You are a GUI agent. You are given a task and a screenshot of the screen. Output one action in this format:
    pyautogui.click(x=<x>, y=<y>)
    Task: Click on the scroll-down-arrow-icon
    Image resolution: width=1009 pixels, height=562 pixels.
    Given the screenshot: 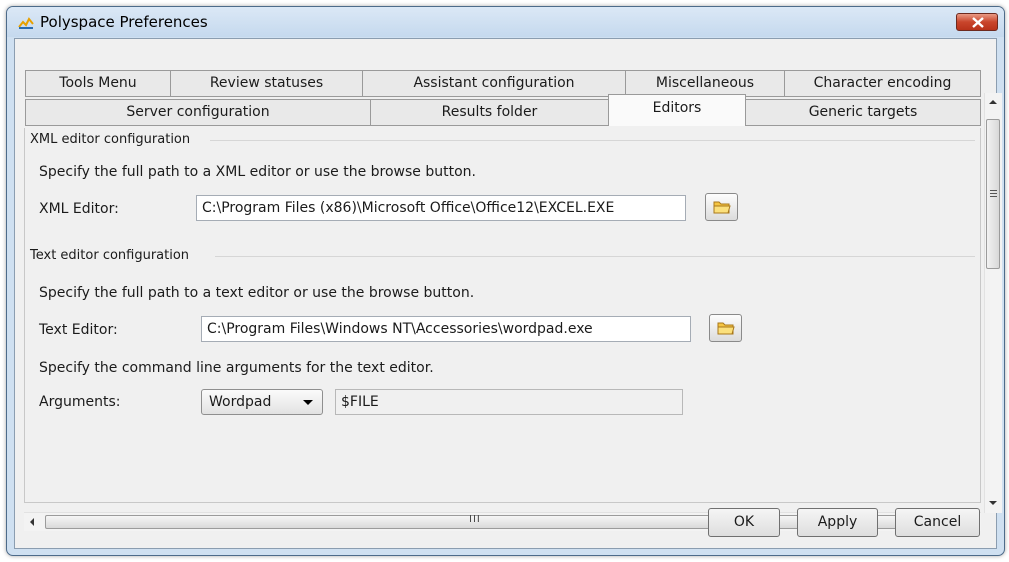 What is the action you would take?
    pyautogui.click(x=993, y=503)
    